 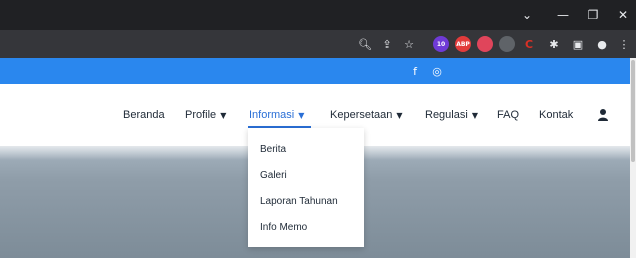 What do you see at coordinates (624, 44) in the screenshot?
I see `menu-icon: ⋮` at bounding box center [624, 44].